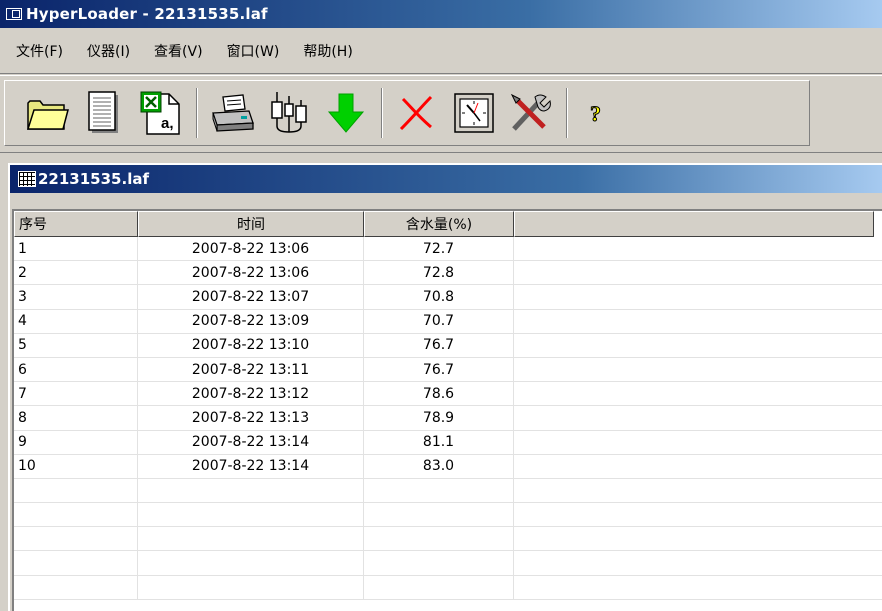  What do you see at coordinates (251, 297) in the screenshot?
I see `cell-time: 2007-8-22 13:07` at bounding box center [251, 297].